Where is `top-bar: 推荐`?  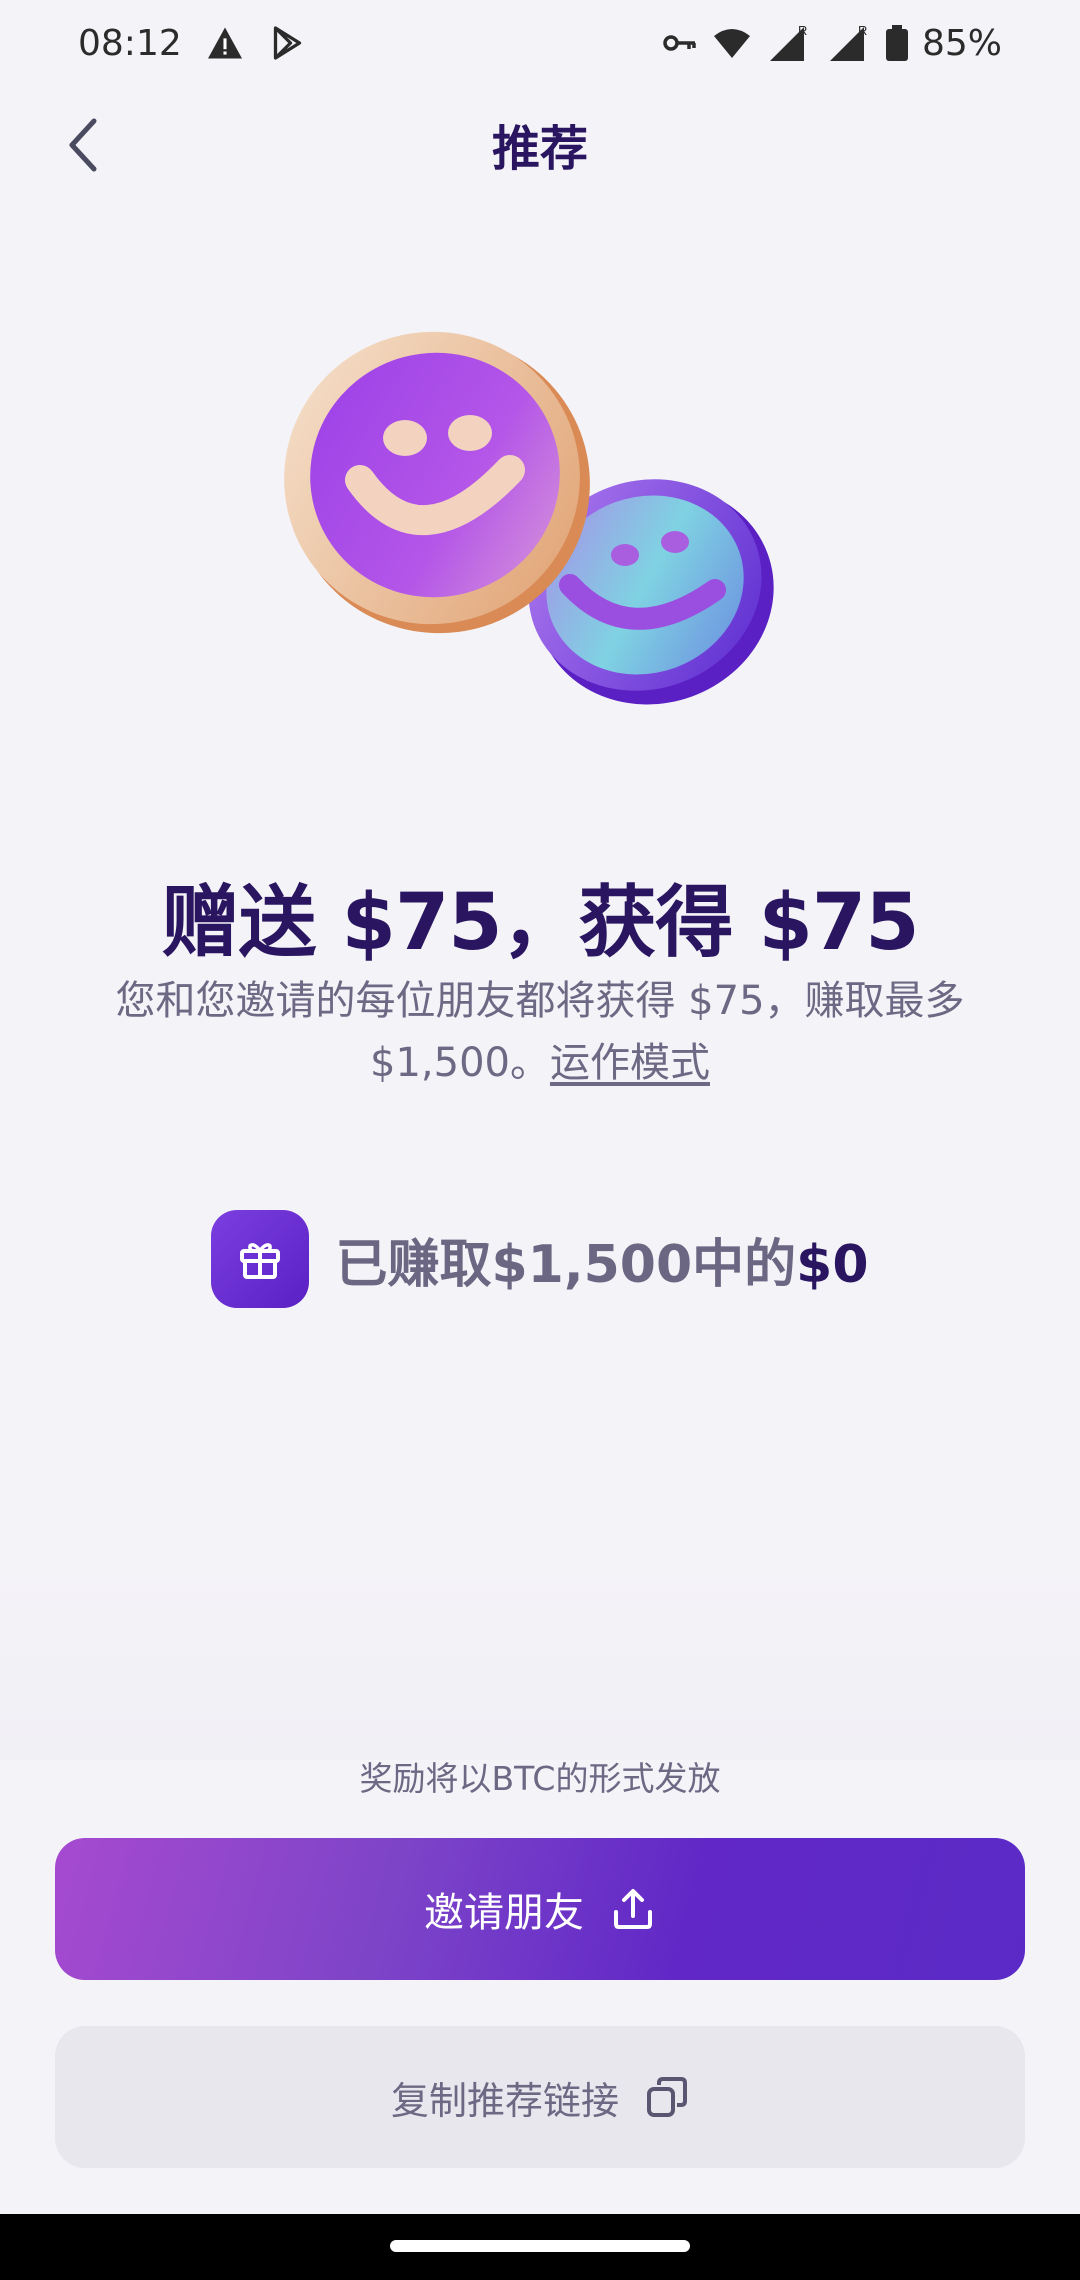
top-bar: 推荐 is located at coordinates (540, 144).